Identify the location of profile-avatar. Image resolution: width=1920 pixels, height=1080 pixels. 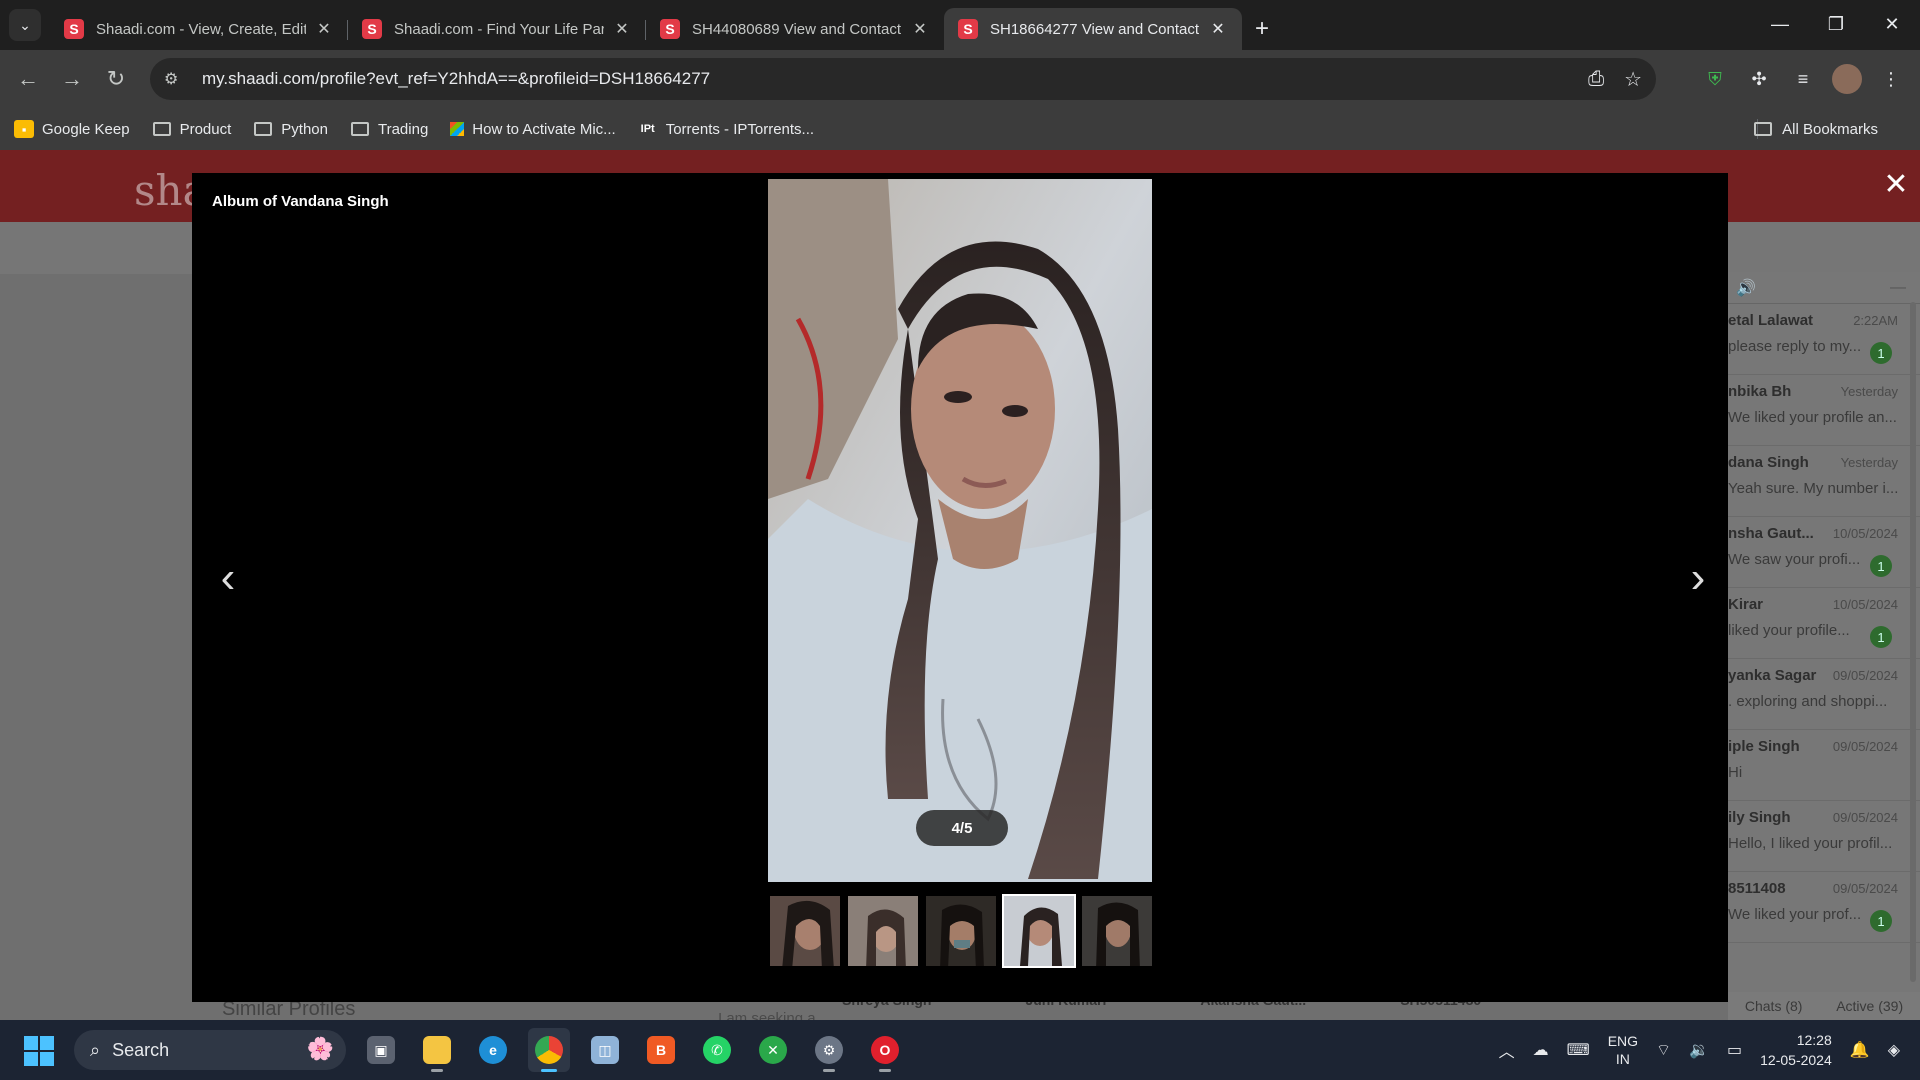
(1847, 79).